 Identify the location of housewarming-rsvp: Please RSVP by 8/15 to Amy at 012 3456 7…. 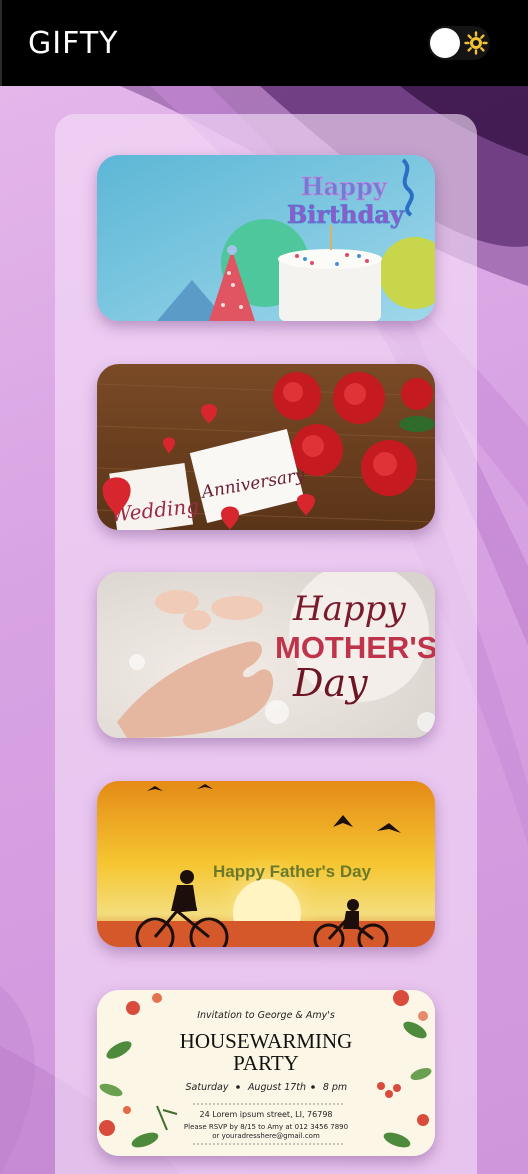
(266, 1127).